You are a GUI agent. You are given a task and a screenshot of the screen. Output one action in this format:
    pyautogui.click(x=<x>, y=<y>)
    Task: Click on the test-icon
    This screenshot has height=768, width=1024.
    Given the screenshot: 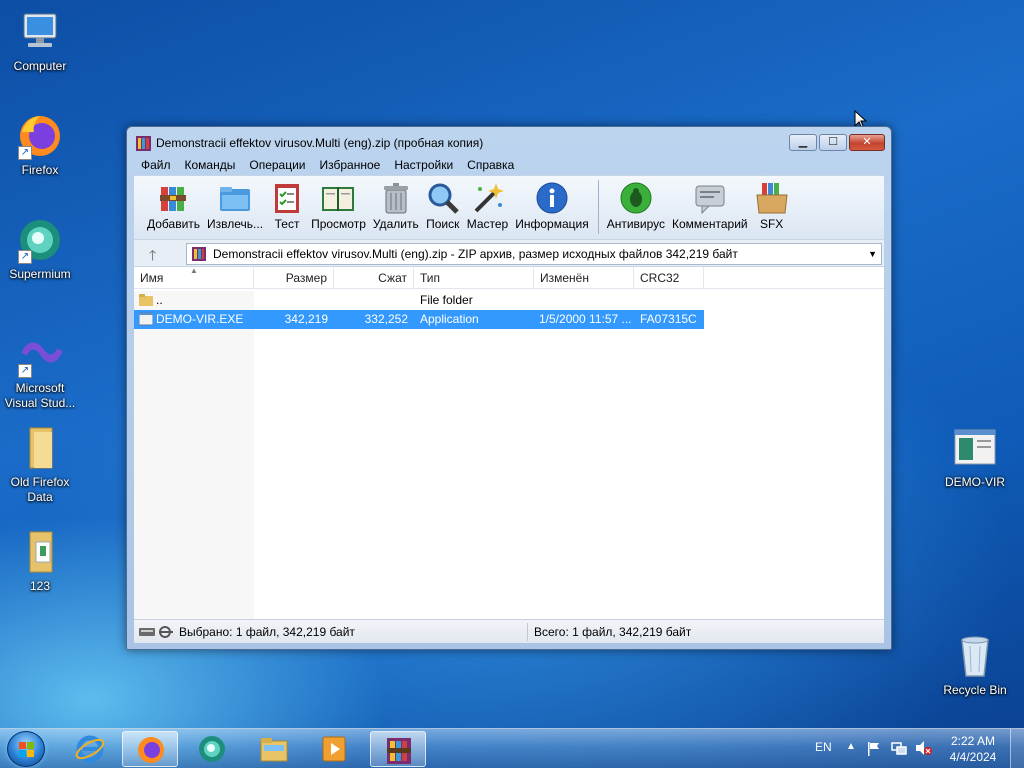 What is the action you would take?
    pyautogui.click(x=287, y=198)
    